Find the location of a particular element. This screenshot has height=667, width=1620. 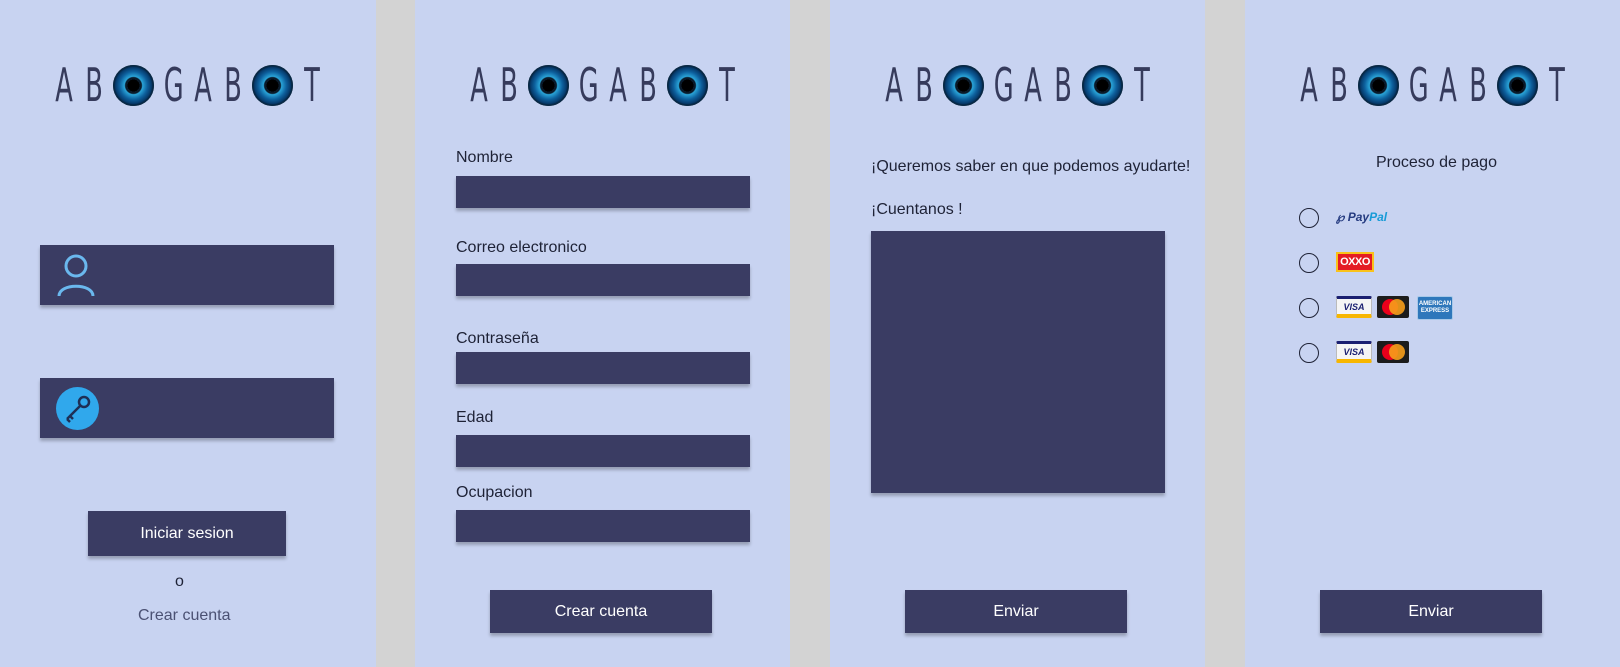

name-input is located at coordinates (603, 192).